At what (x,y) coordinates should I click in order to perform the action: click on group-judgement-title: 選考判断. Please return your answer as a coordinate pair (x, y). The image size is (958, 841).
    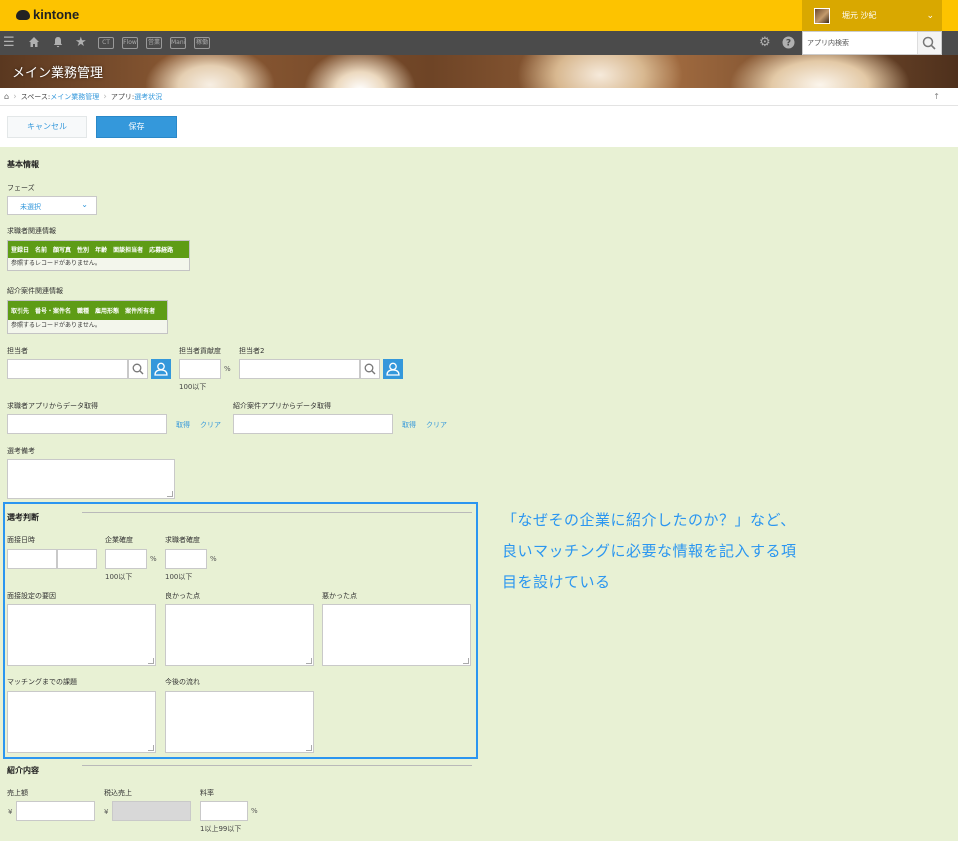
    Looking at the image, I should click on (23, 517).